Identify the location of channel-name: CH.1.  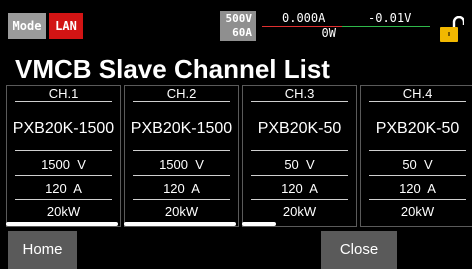
(63, 93).